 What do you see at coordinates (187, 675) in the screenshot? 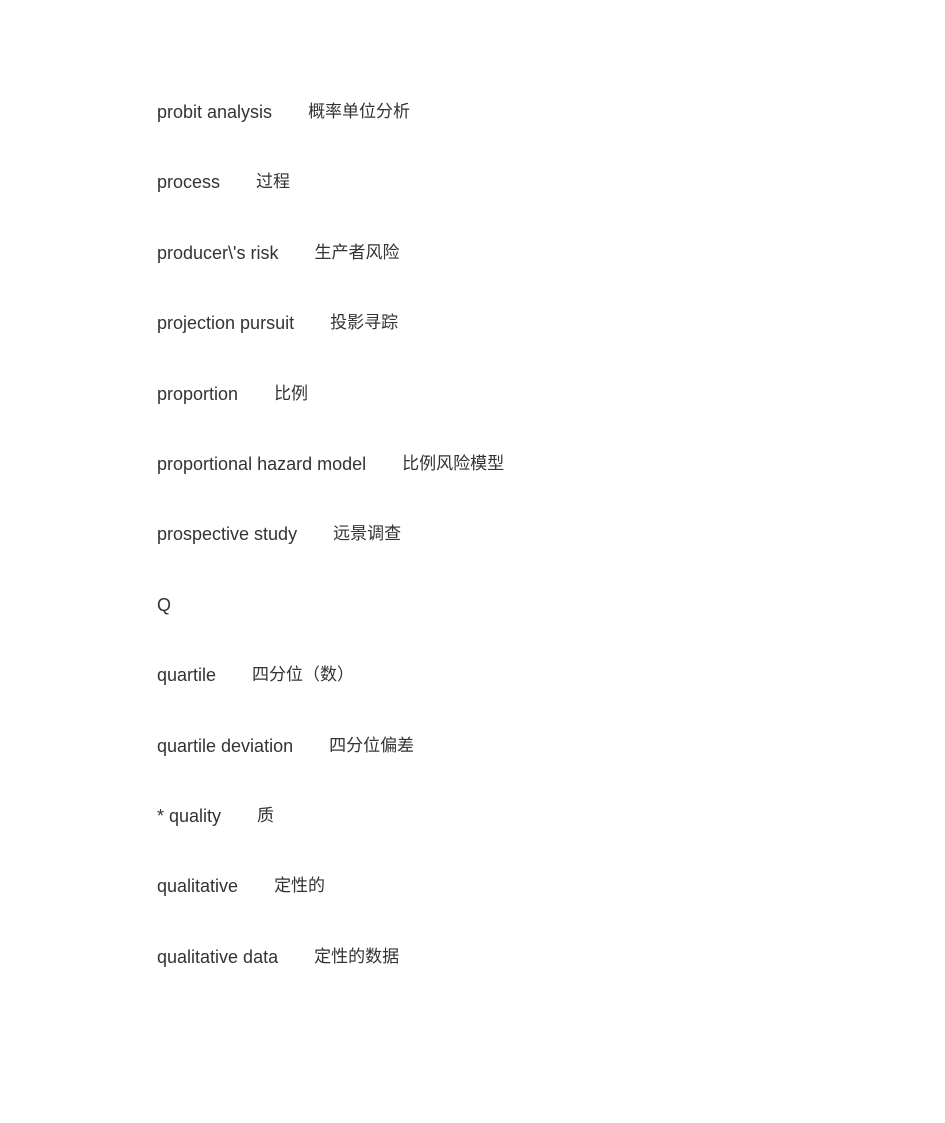
I see `entry-term: quartile` at bounding box center [187, 675].